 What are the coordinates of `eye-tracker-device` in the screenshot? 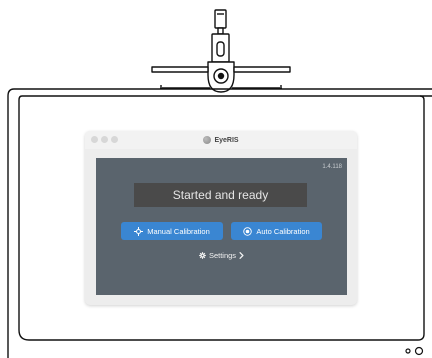 It's located at (221, 51).